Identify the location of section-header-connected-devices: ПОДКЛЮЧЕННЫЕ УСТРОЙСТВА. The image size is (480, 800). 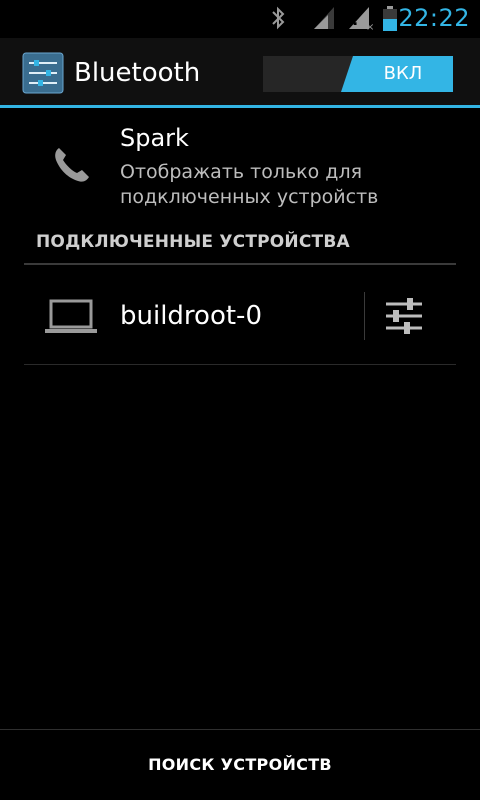
(193, 242).